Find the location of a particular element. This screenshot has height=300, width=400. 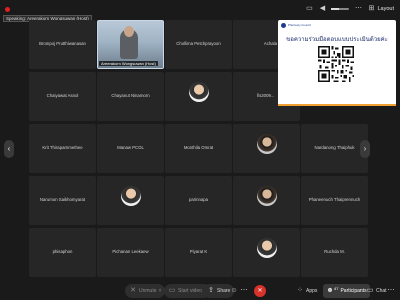

video-person-head is located at coordinates (129, 31).